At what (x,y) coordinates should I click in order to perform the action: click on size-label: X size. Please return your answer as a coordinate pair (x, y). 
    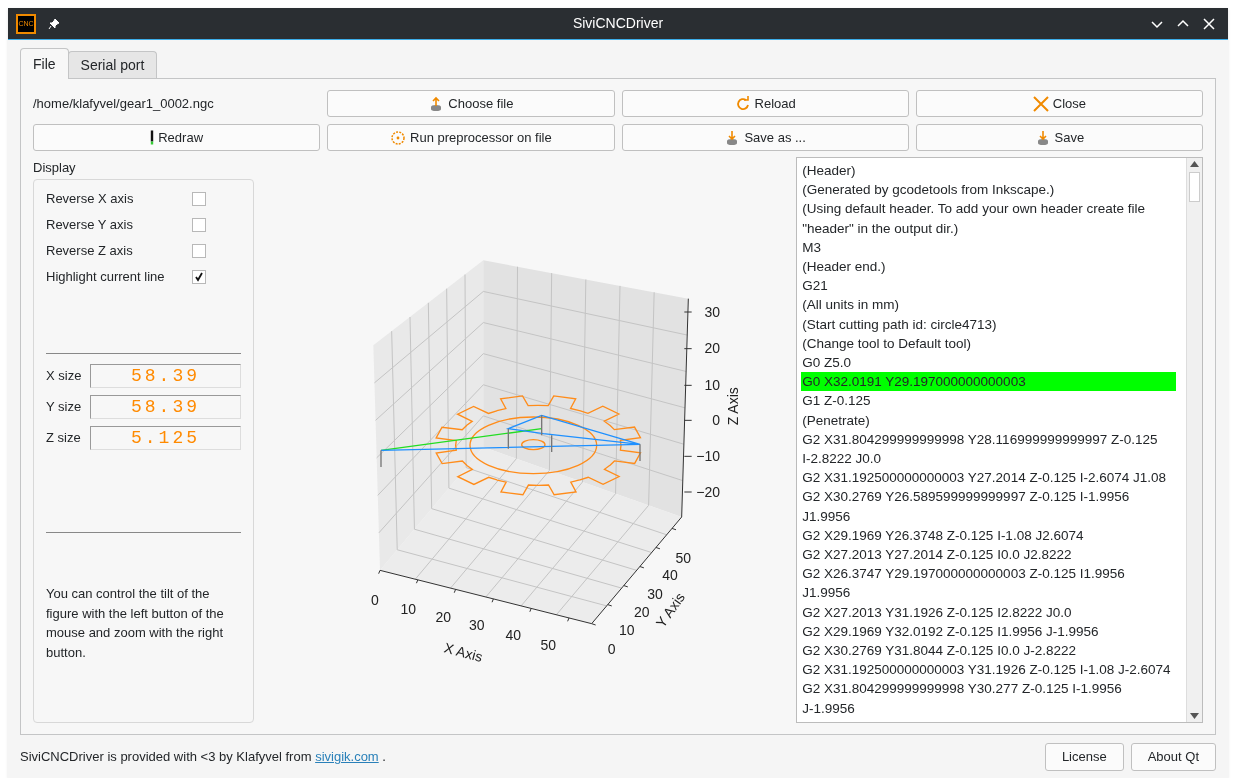
    Looking at the image, I should click on (64, 376).